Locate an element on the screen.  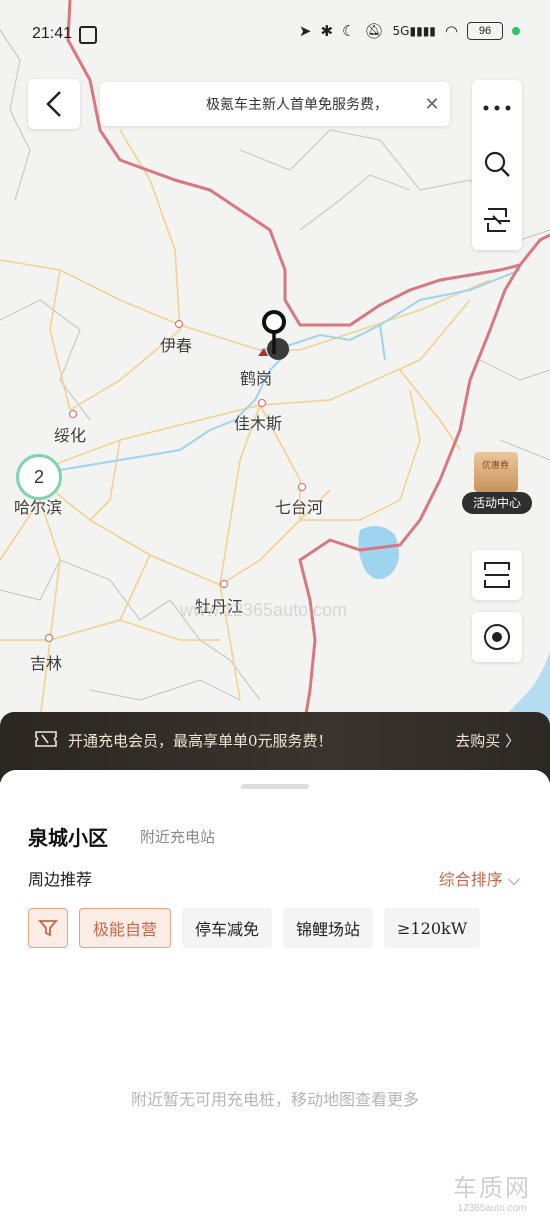
location-pin-icon is located at coordinates (275, 338).